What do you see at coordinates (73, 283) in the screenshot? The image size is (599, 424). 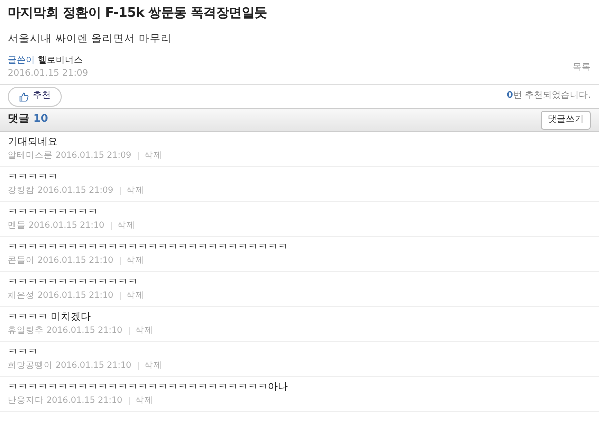 I see `comment-text: ㅋㅋㅋㅋㅋㅋㅋㅋㅋㅋㅋㅋㅋ` at bounding box center [73, 283].